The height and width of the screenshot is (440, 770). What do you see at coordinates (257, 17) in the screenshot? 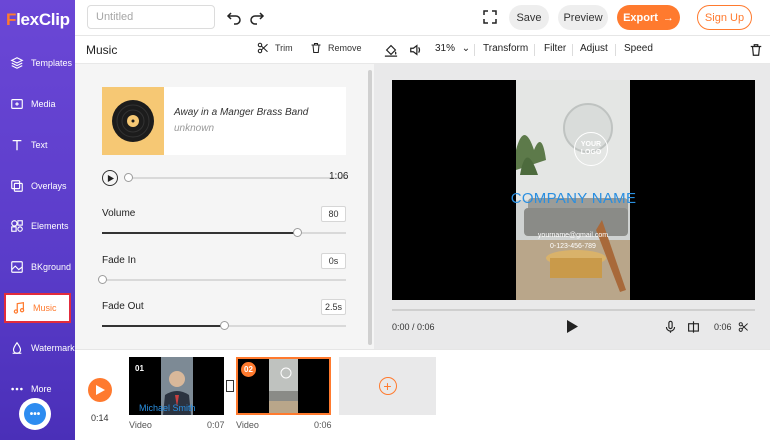
I see `redo-icon` at bounding box center [257, 17].